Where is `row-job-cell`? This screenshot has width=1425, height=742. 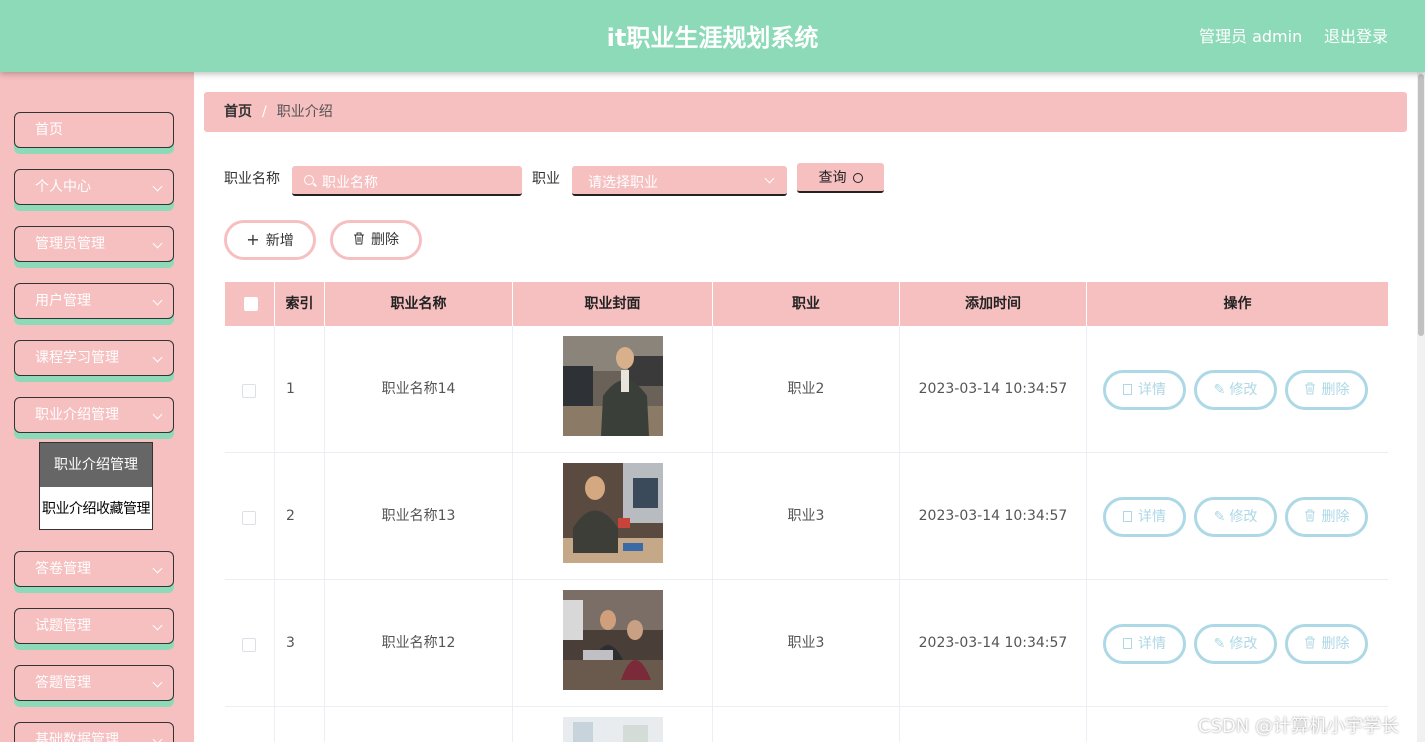 row-job-cell is located at coordinates (806, 724).